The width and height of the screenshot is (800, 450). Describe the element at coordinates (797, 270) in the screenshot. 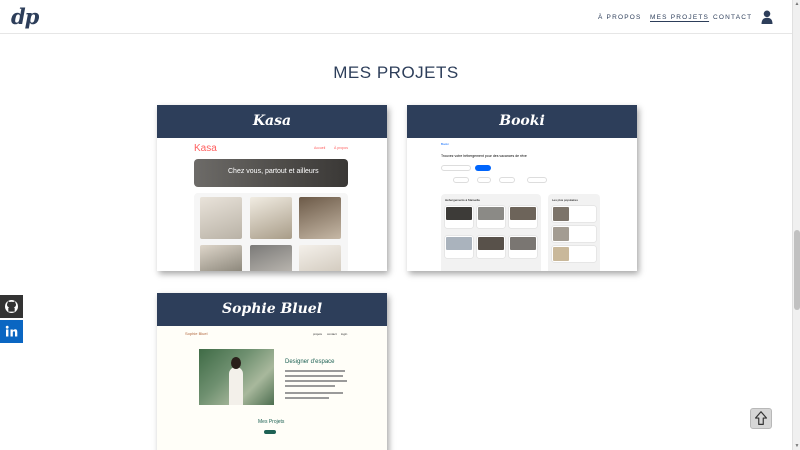

I see `scrollbar-thumb` at that location.